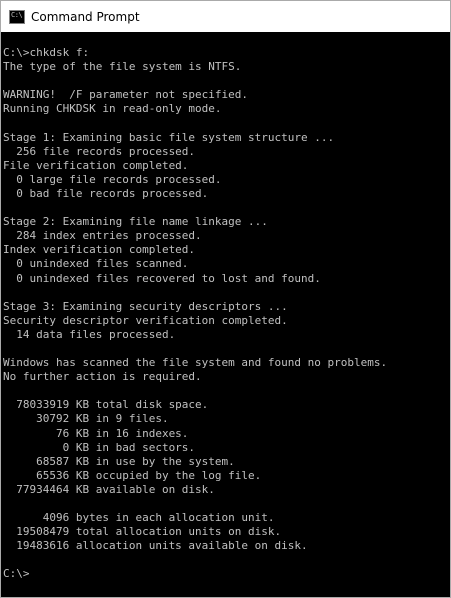 The image size is (451, 598). What do you see at coordinates (132, 475) in the screenshot?
I see `console-line: 65536 KB occupied by the log file.` at bounding box center [132, 475].